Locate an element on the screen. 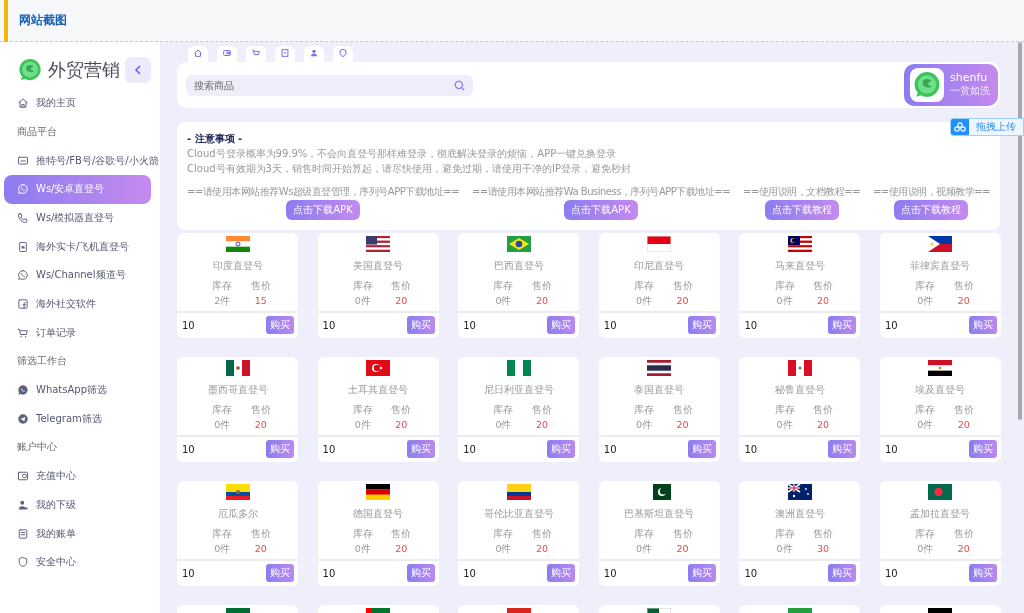 Image resolution: width=1024 pixels, height=613 pixels. brand-name: 外贸营销 is located at coordinates (84, 70).